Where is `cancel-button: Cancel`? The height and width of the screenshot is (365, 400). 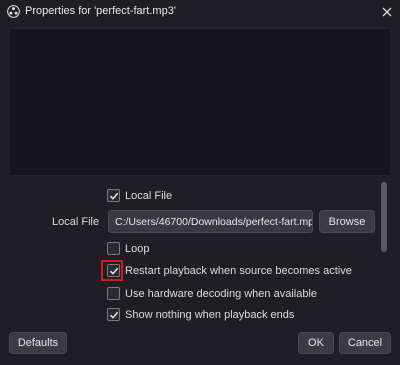
cancel-button: Cancel is located at coordinates (365, 343).